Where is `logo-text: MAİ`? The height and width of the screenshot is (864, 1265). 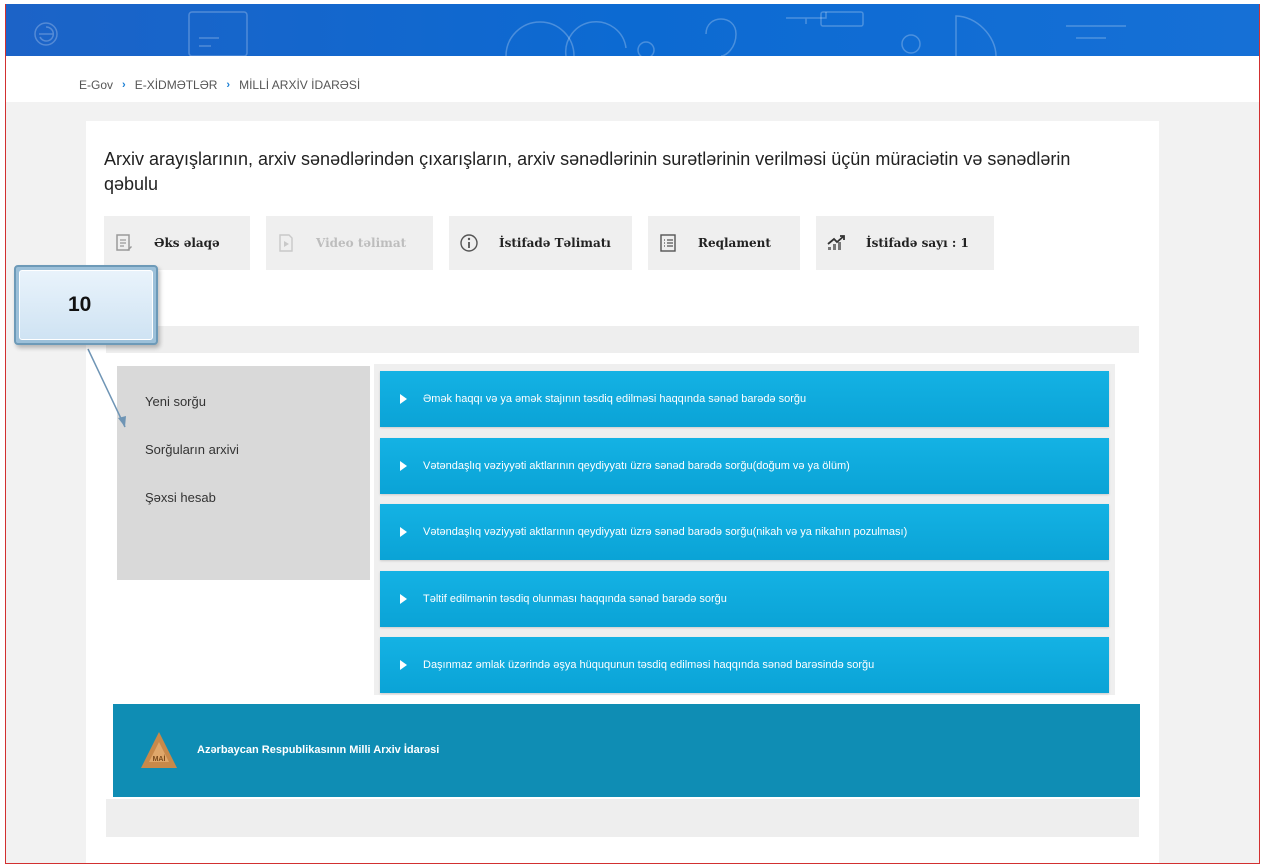 logo-text: MAİ is located at coordinates (159, 759).